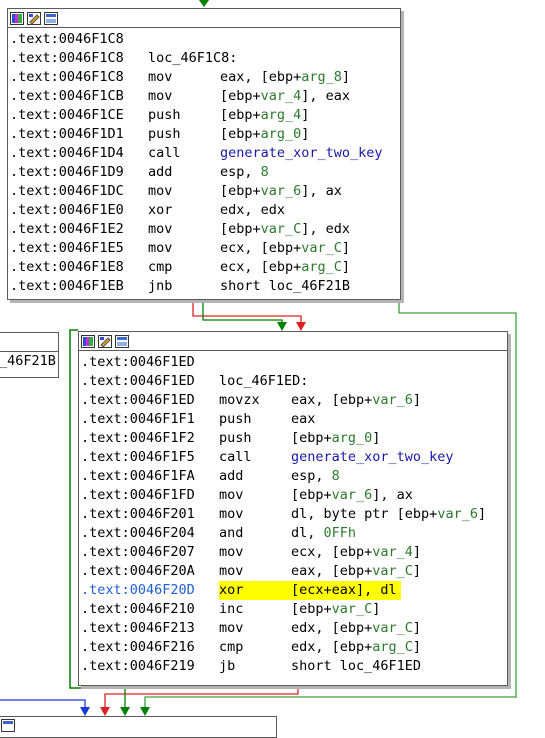 The height and width of the screenshot is (738, 545). What do you see at coordinates (294, 362) in the screenshot?
I see `asm-line: .text:0046F1ED` at bounding box center [294, 362].